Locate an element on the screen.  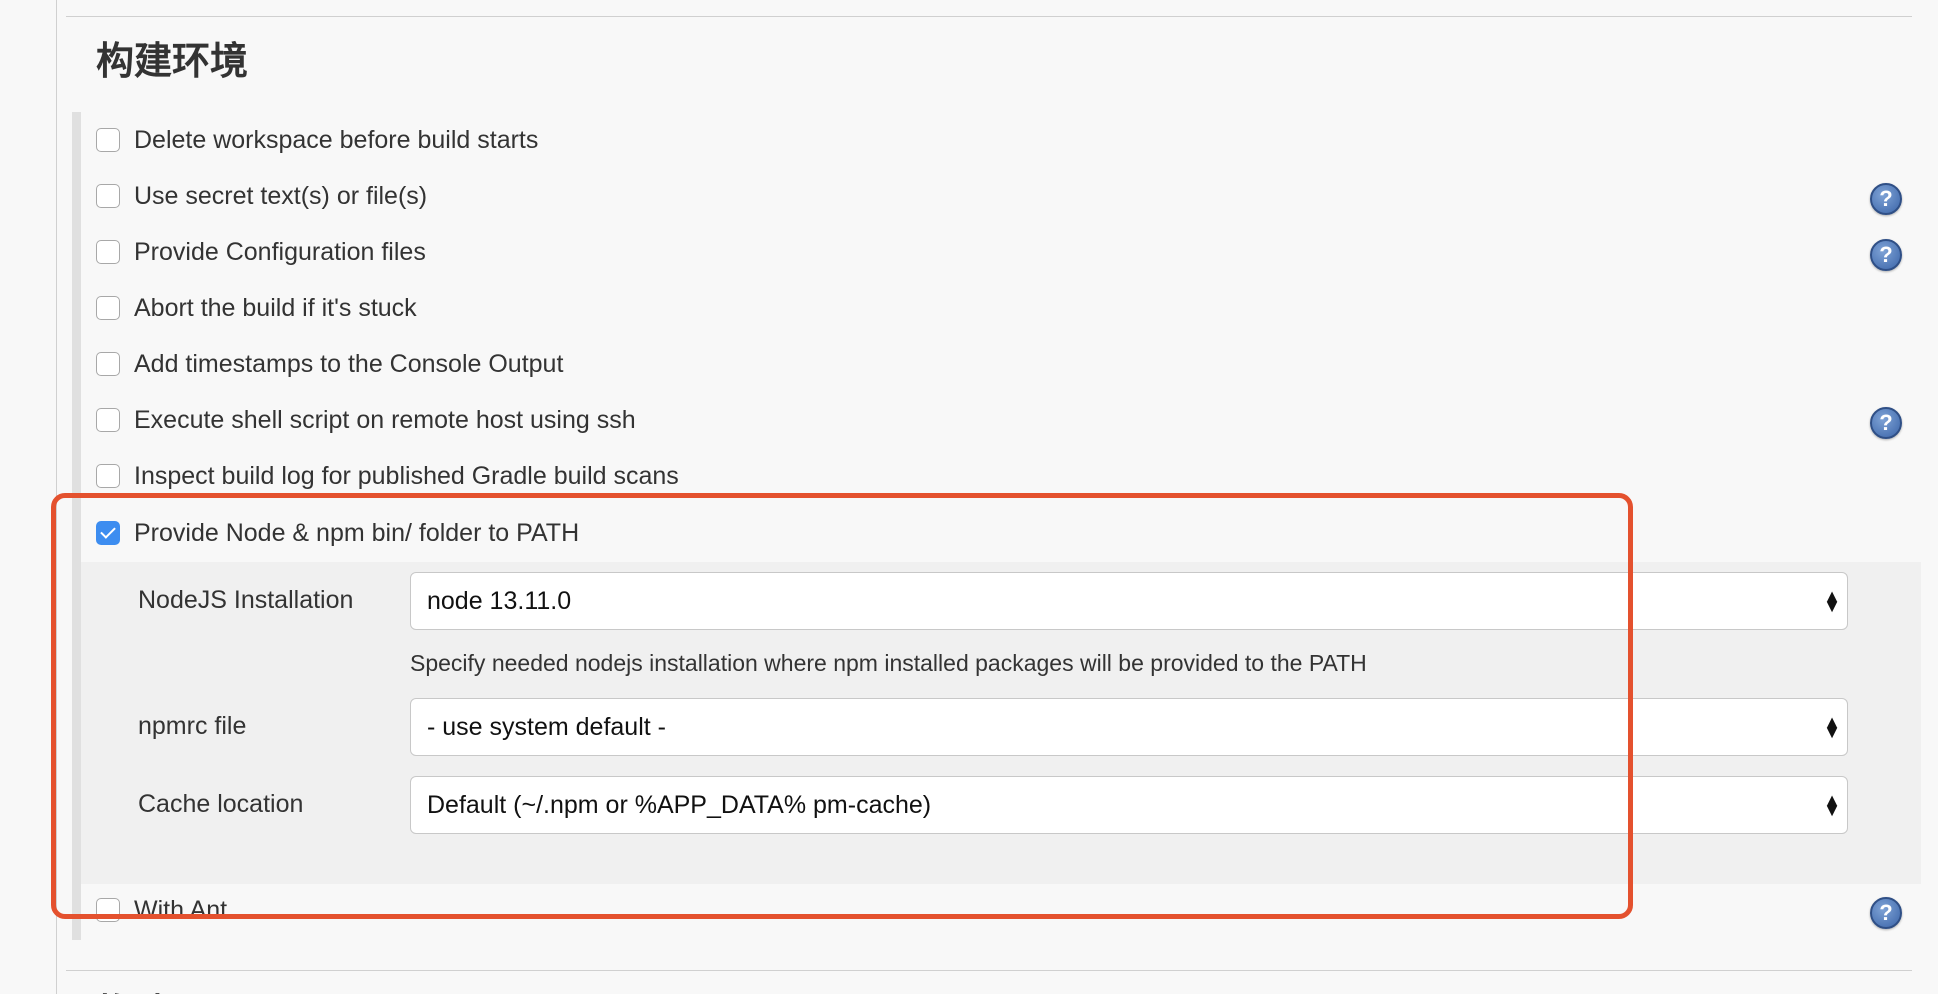
section-bottom-divider is located at coordinates (989, 970).